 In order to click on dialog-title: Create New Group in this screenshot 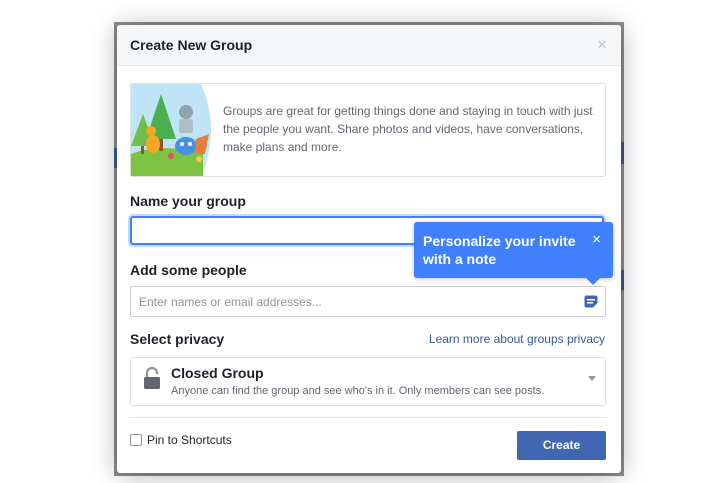, I will do `click(191, 45)`.